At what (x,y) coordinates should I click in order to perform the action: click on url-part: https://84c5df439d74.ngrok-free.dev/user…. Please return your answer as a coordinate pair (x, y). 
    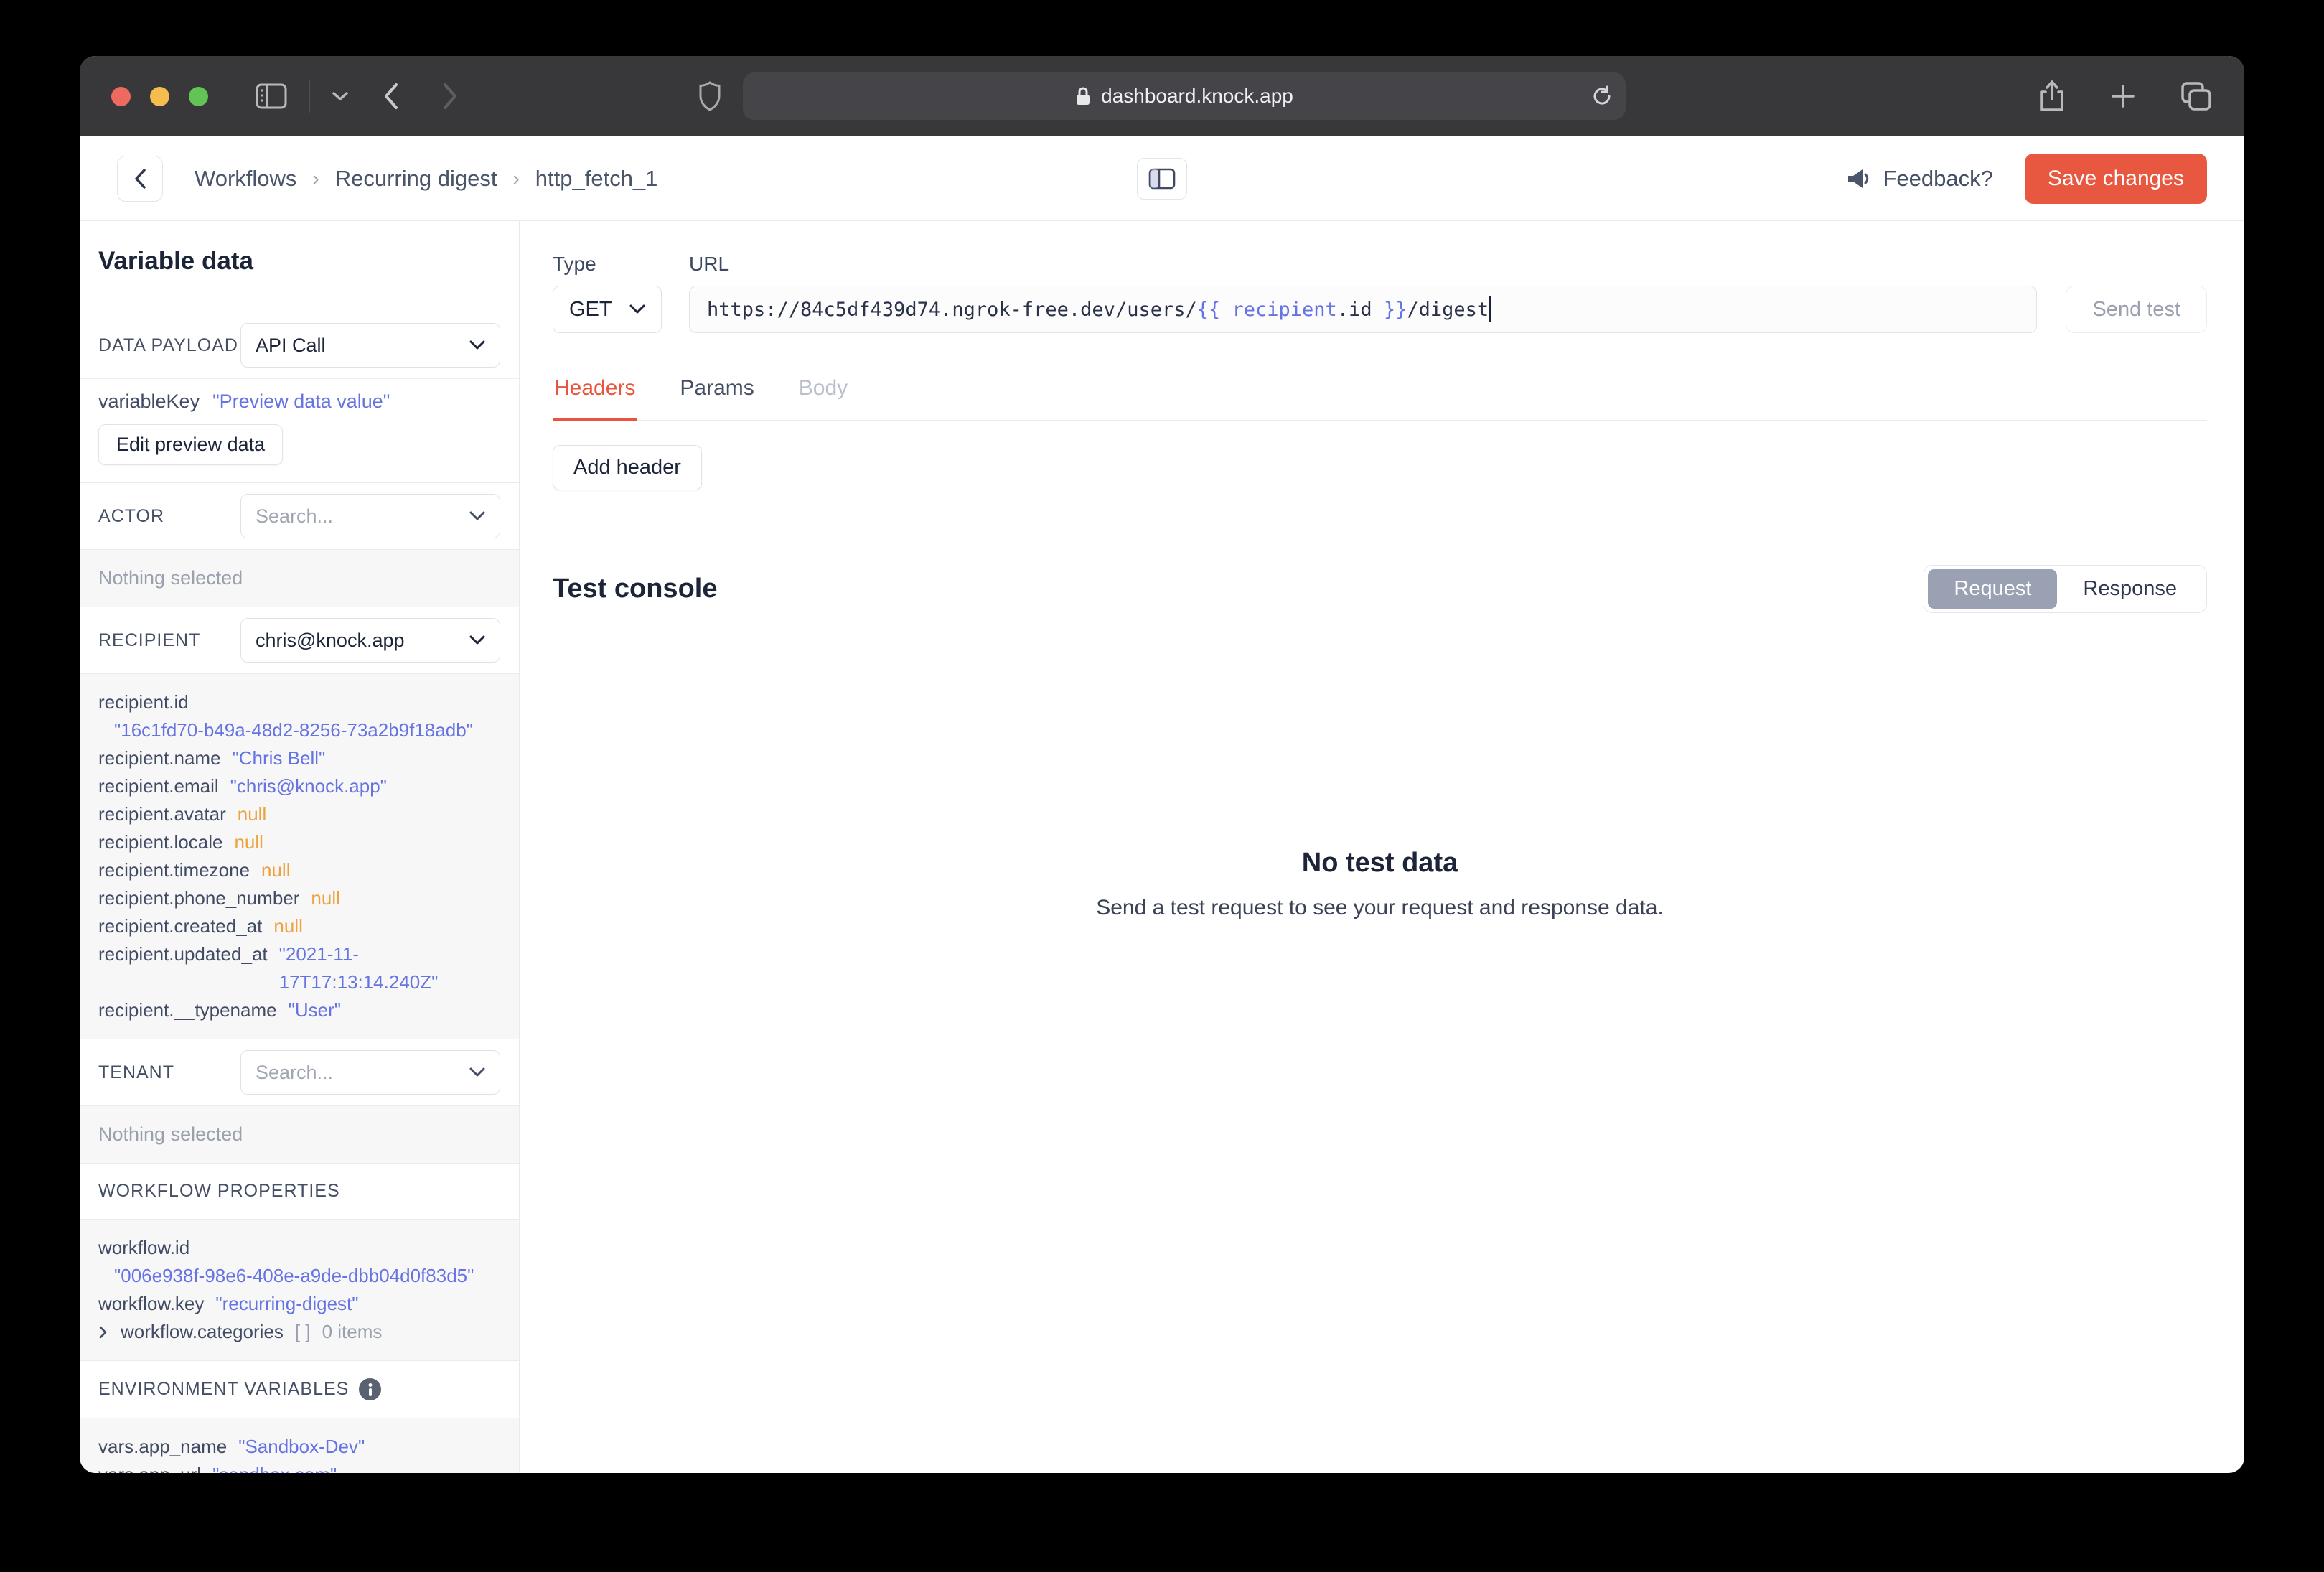
    Looking at the image, I should click on (952, 310).